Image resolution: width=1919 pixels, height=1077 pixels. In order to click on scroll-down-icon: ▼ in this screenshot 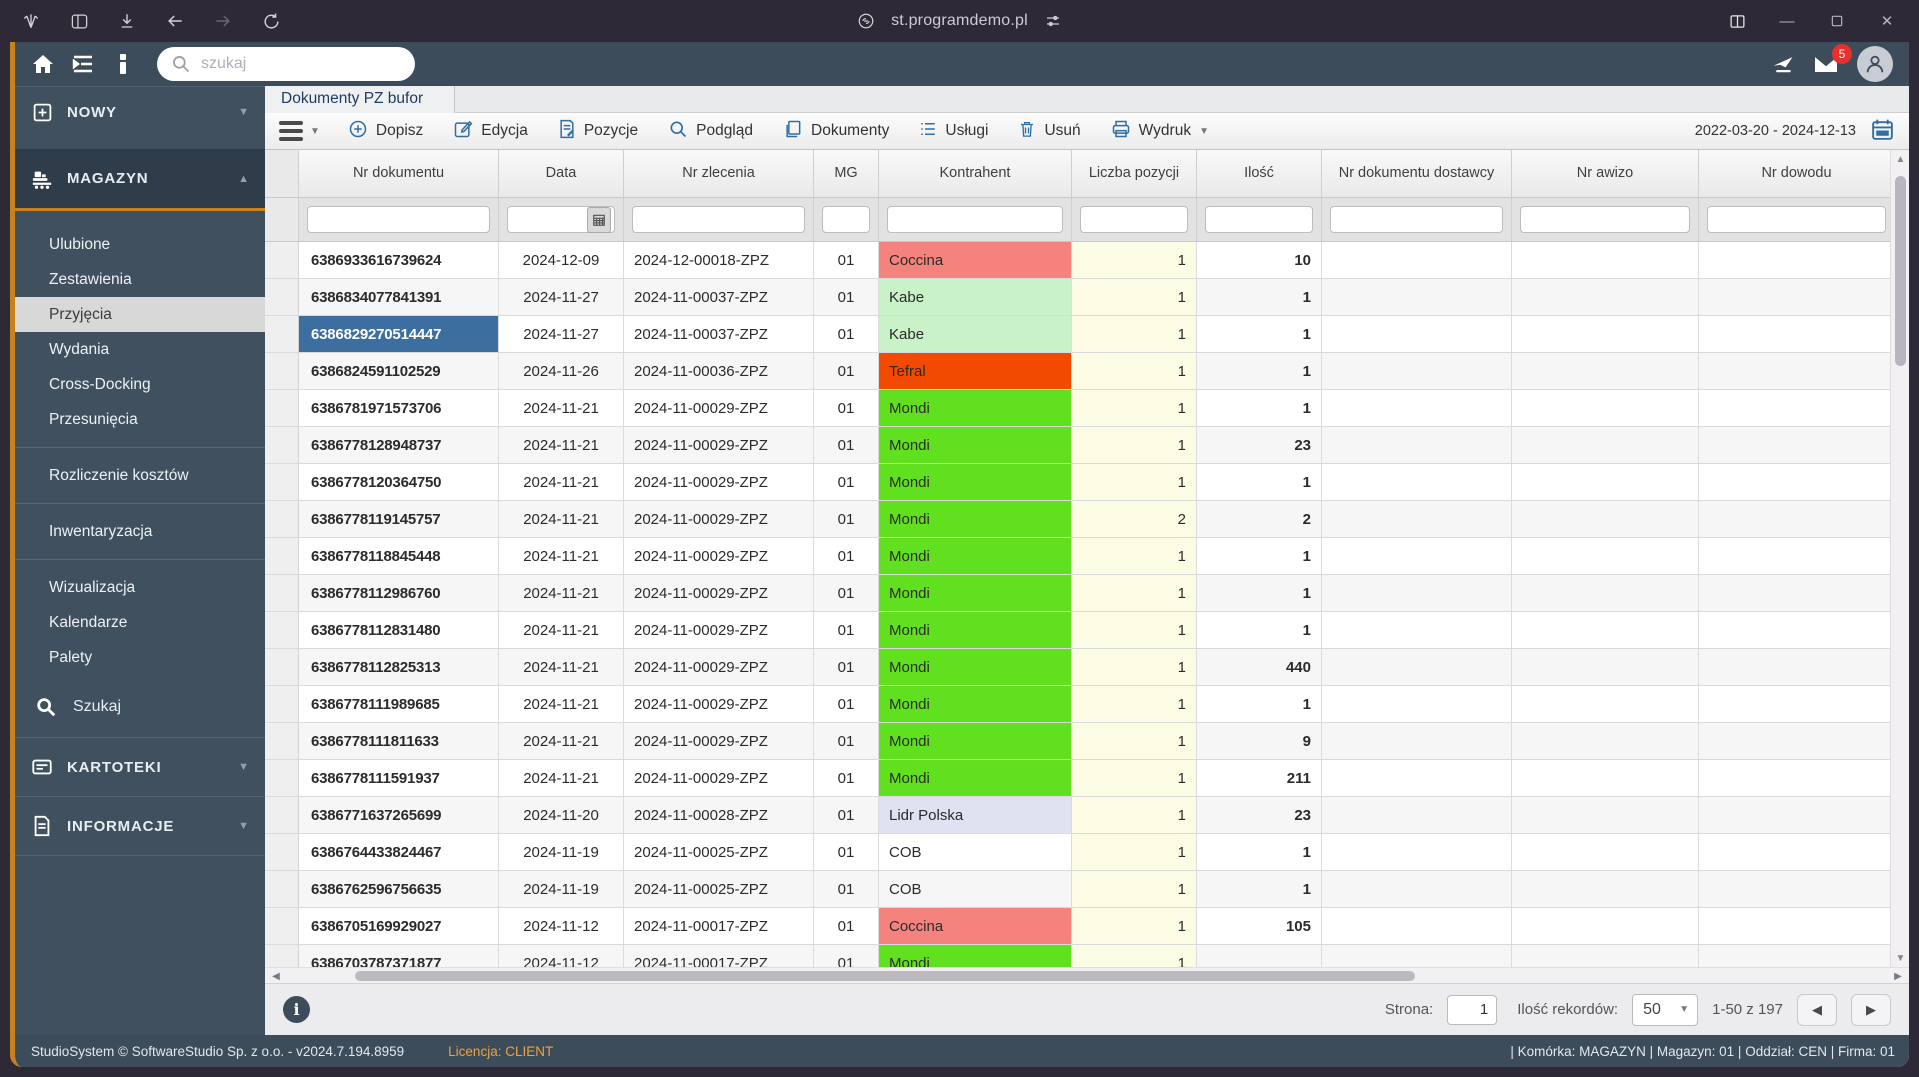, I will do `click(1900, 958)`.